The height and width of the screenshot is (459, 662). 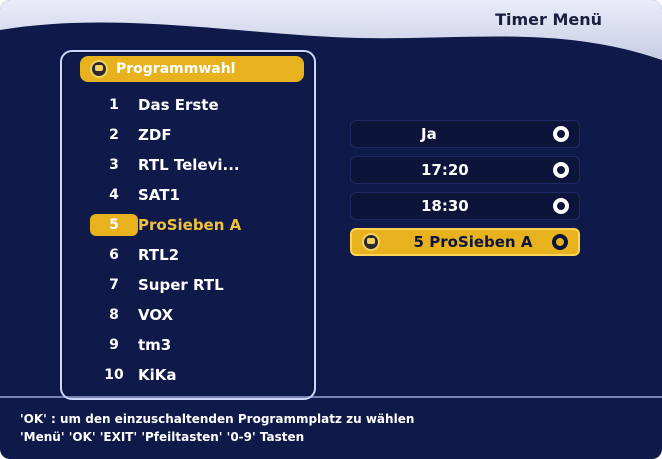 What do you see at coordinates (114, 195) in the screenshot?
I see `program-number: 4` at bounding box center [114, 195].